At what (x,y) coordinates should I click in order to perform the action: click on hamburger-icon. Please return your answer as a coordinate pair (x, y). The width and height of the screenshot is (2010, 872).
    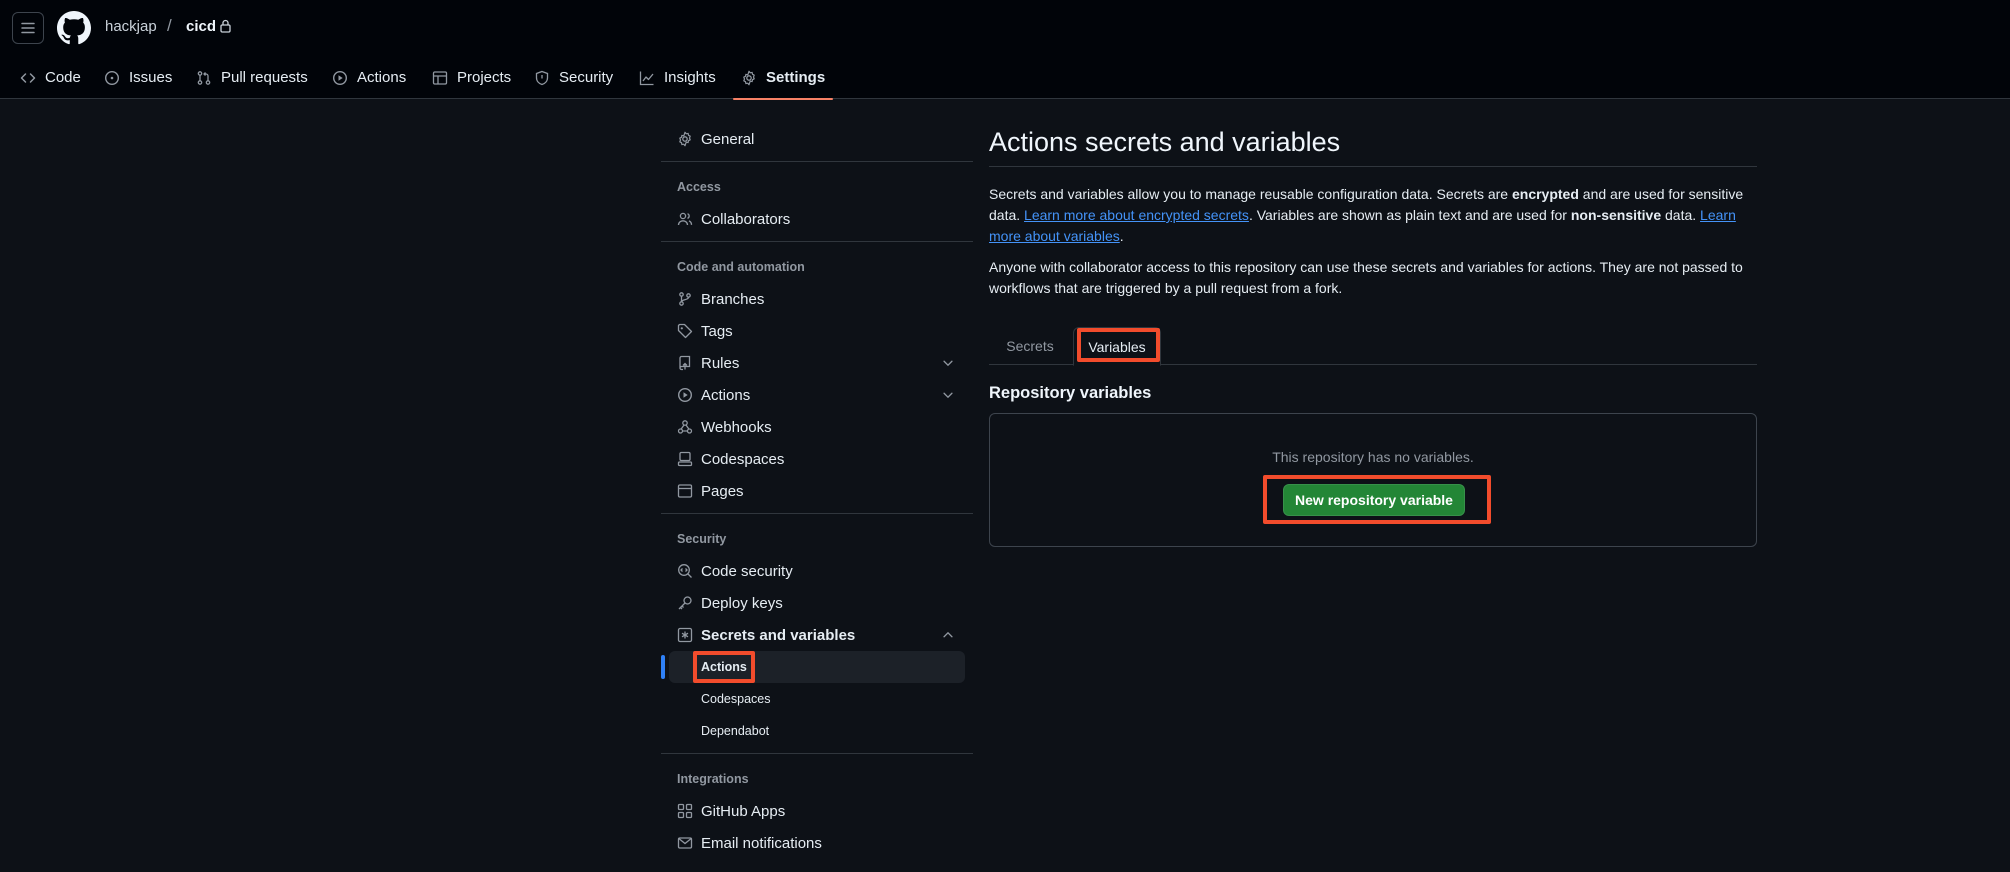
    Looking at the image, I should click on (28, 28).